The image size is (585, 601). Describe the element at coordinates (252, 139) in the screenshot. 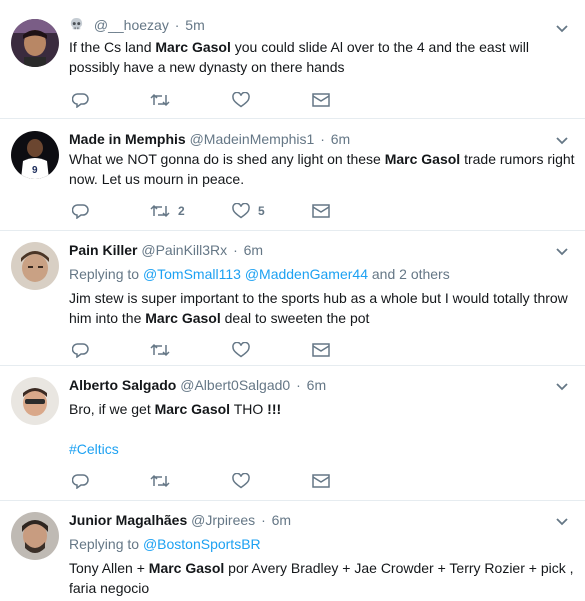

I see `user-handle: @MadeinMemphis1` at that location.